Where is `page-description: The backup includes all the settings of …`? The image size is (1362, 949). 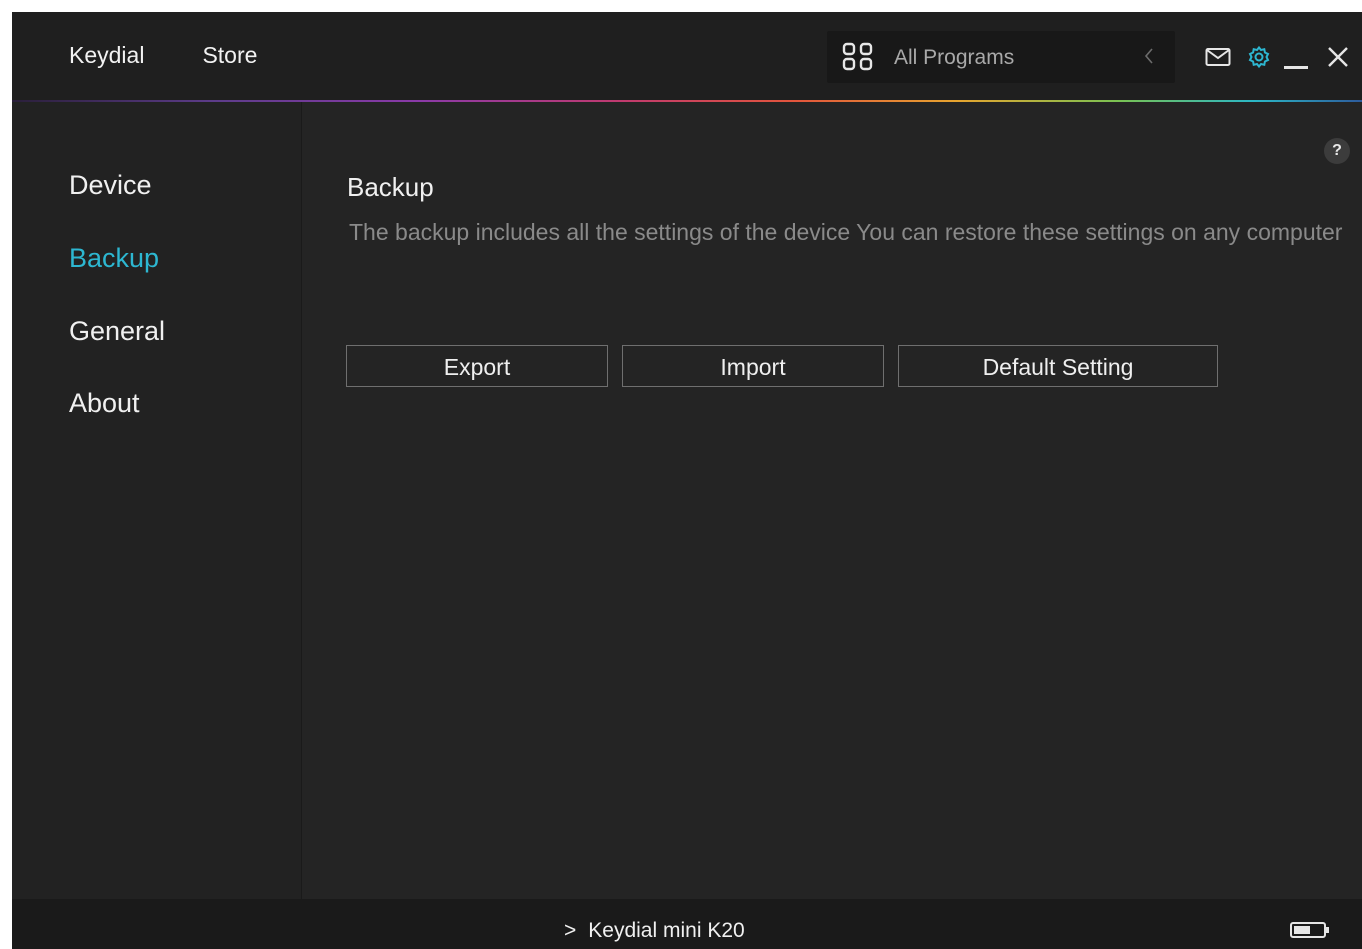
page-description: The backup includes all the settings of … is located at coordinates (846, 232).